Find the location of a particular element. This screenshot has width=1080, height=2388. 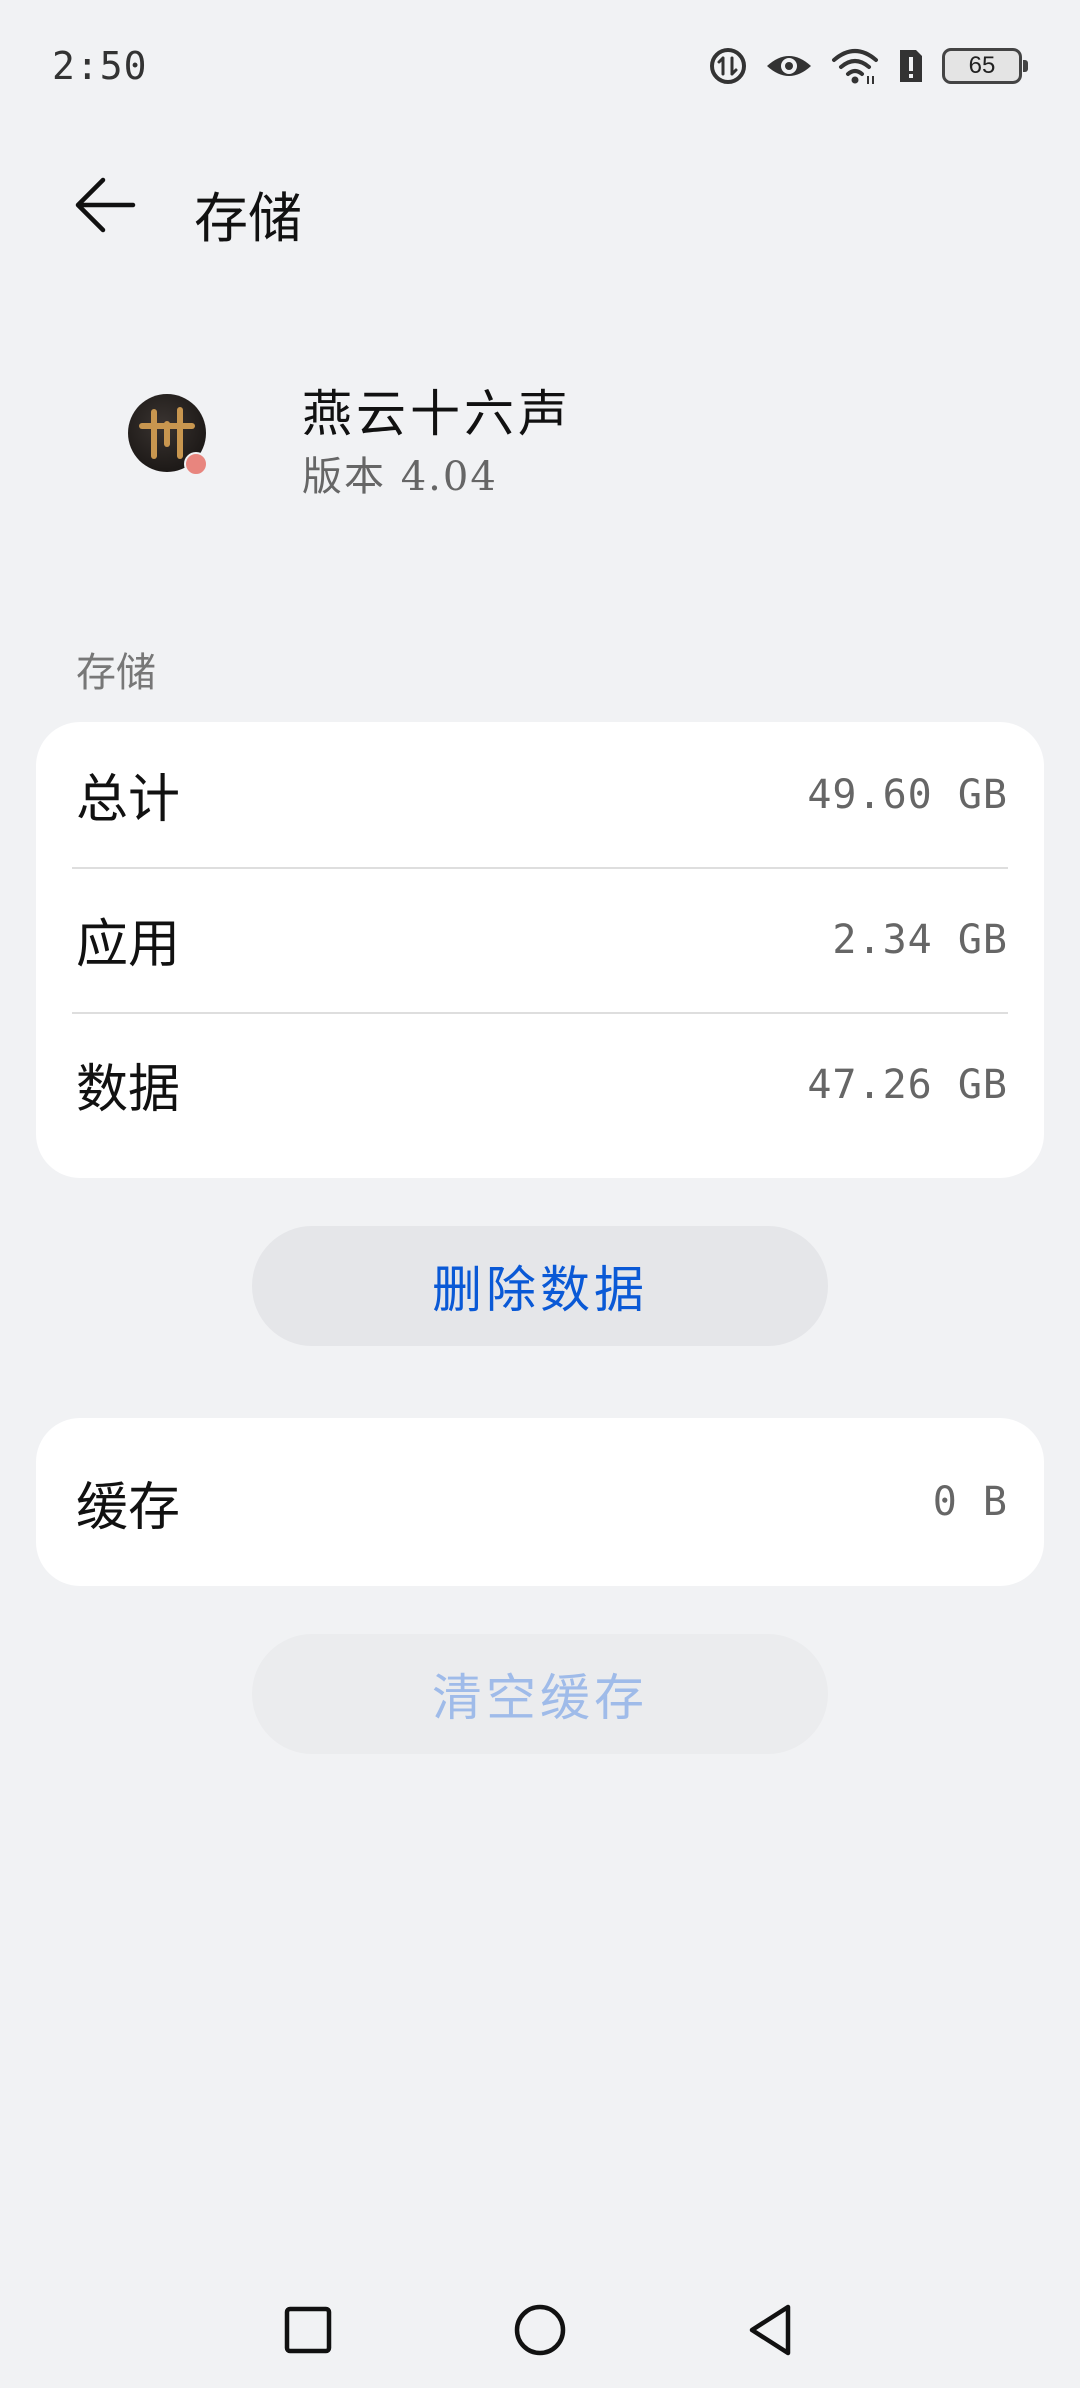

app-clone-badge is located at coordinates (196, 464).